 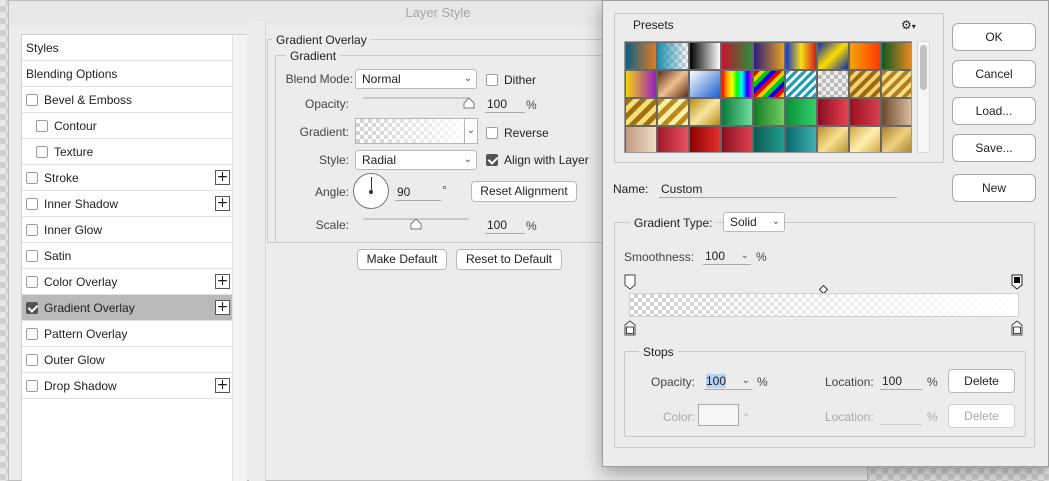 I want to click on gradient-style-select: Radial ⌄, so click(x=416, y=160).